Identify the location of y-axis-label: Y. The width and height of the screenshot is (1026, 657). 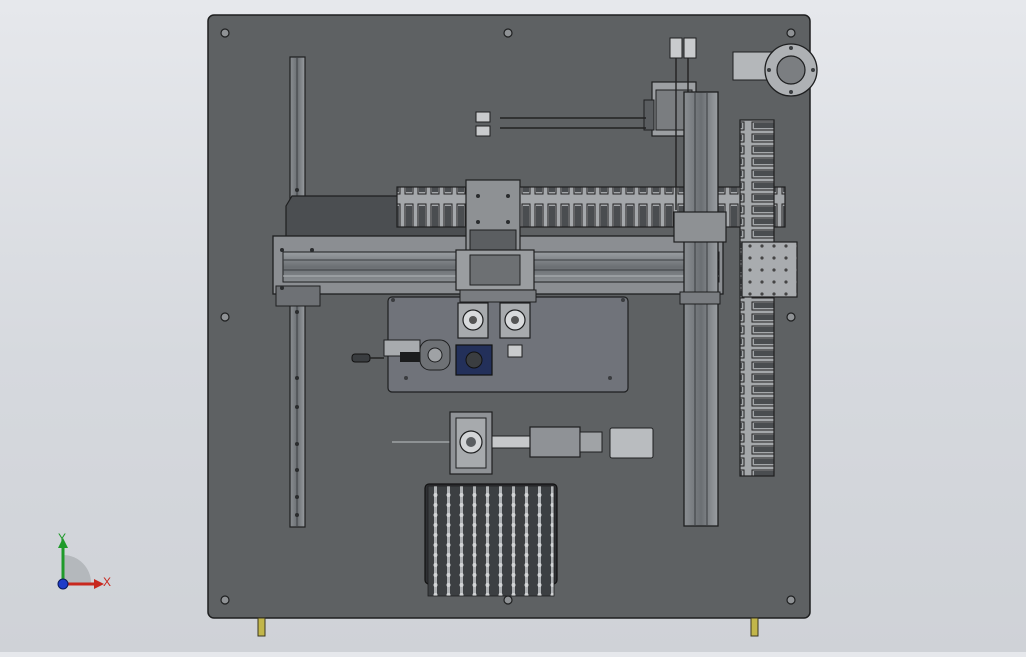
(62, 538).